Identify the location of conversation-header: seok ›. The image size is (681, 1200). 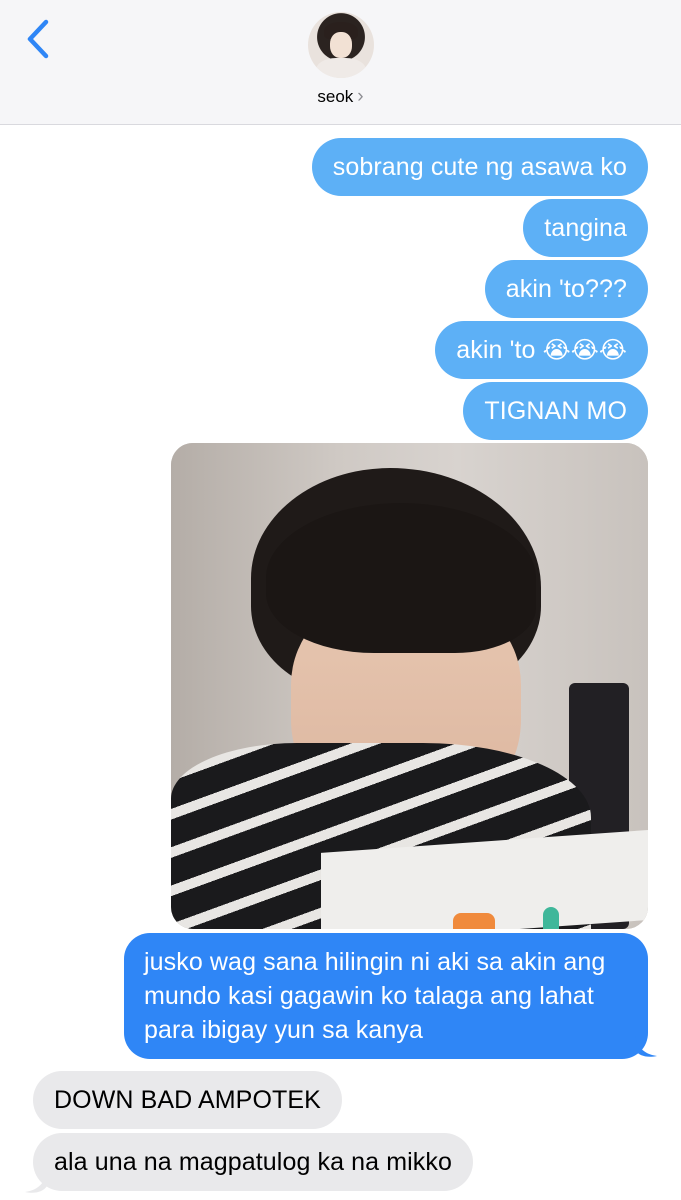
(340, 62).